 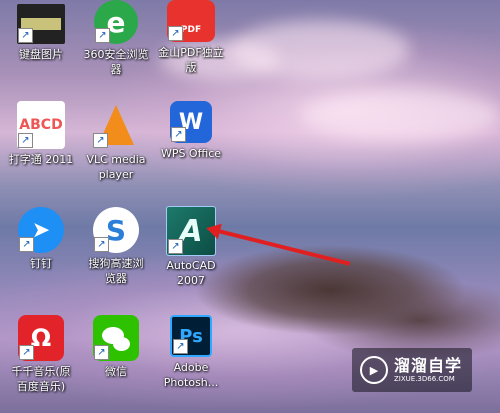 I want to click on watermark: ▶ 溜溜自学 ZIXUE.3D66.COM, so click(x=412, y=370).